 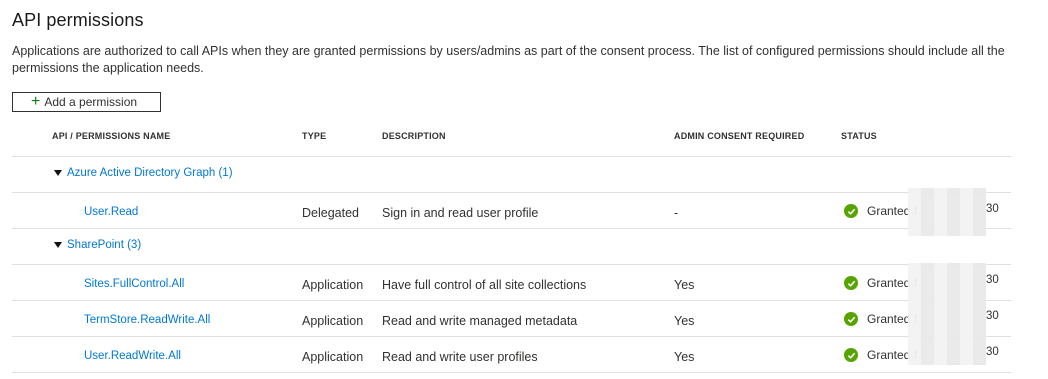 I want to click on permission-description: Read and write user profiles, so click(x=460, y=357).